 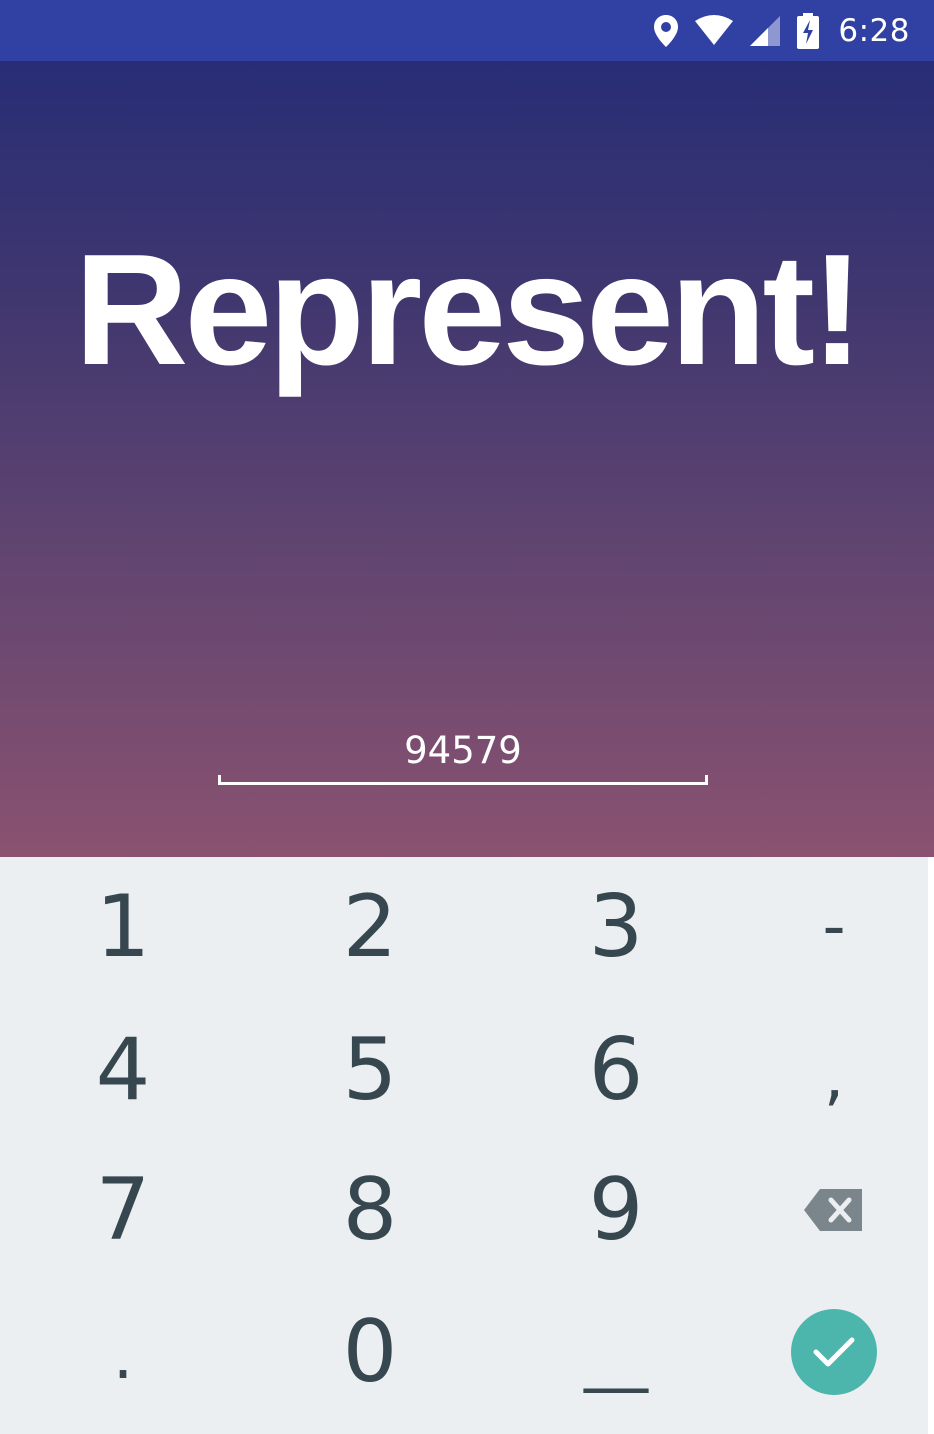 I want to click on key-dash: -, so click(x=826, y=927).